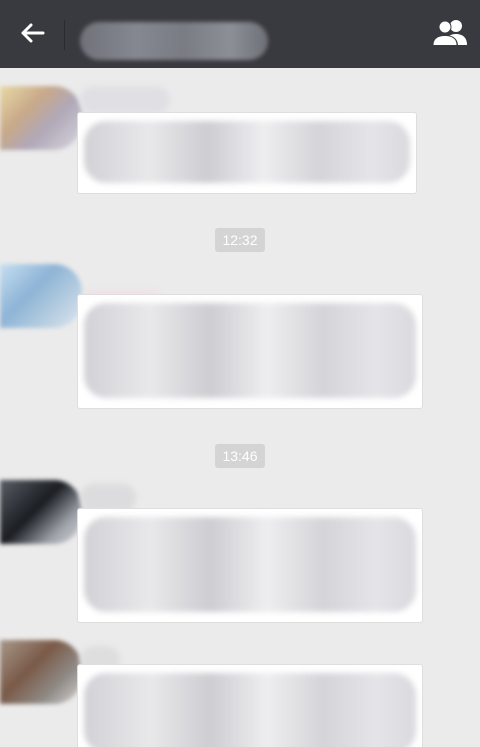 The height and width of the screenshot is (747, 480). What do you see at coordinates (125, 100) in the screenshot?
I see `sender-name` at bounding box center [125, 100].